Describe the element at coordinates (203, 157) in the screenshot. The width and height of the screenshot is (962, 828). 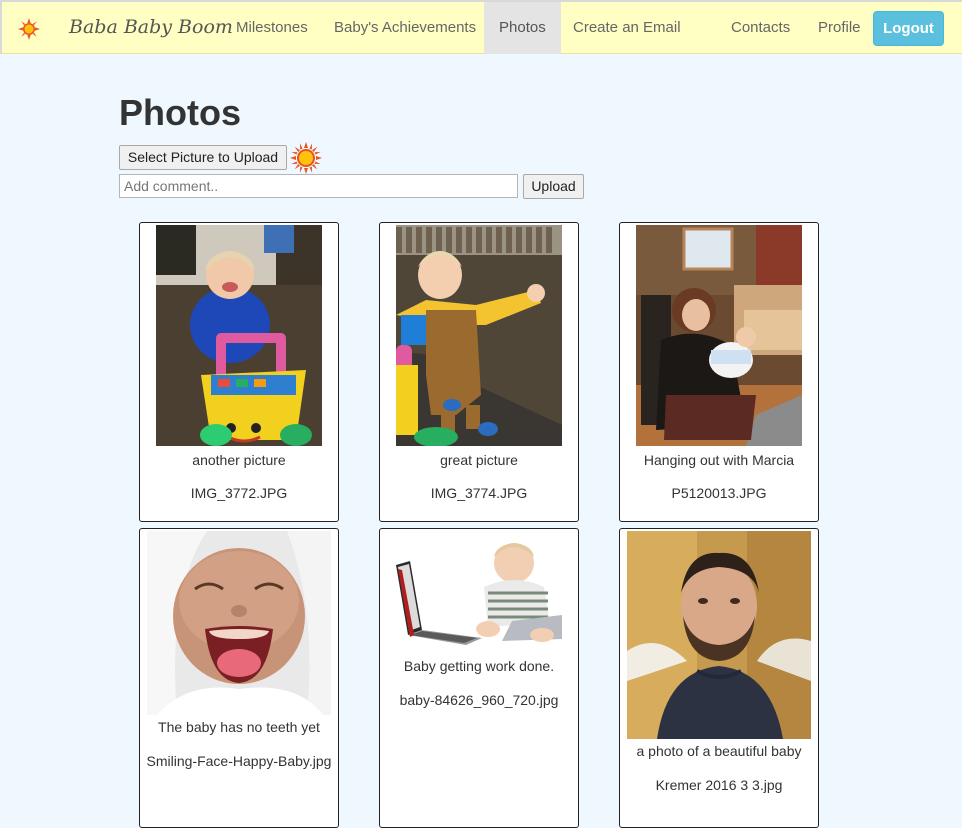
I see `select-picture-button: Select Picture to Upload` at that location.